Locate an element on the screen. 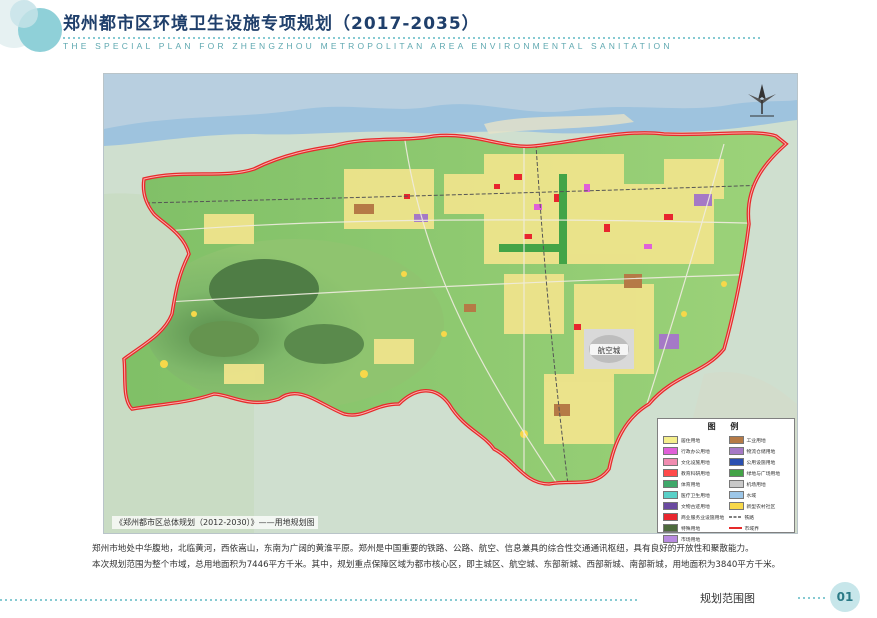  legend-label: 商业服务业设施用地 is located at coordinates (703, 518).